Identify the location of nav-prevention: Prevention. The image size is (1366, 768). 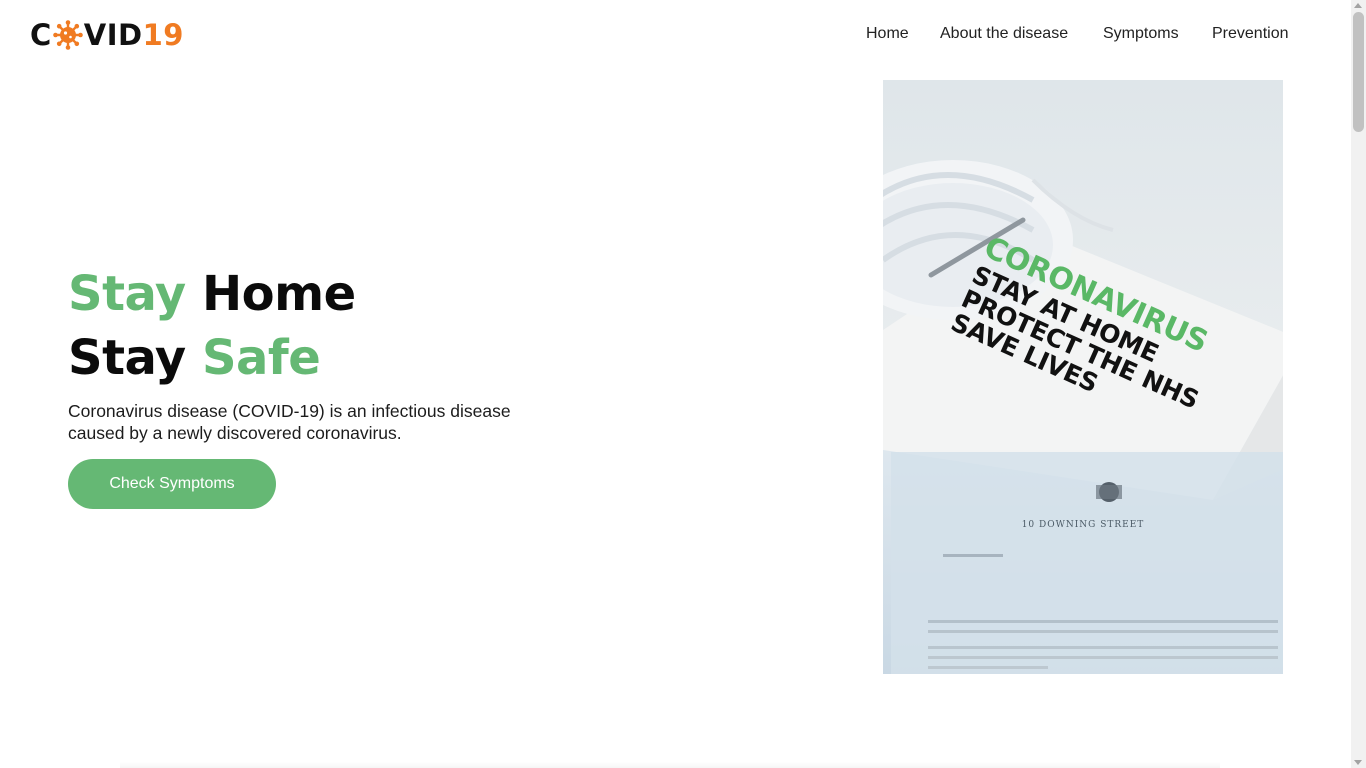
(1250, 34).